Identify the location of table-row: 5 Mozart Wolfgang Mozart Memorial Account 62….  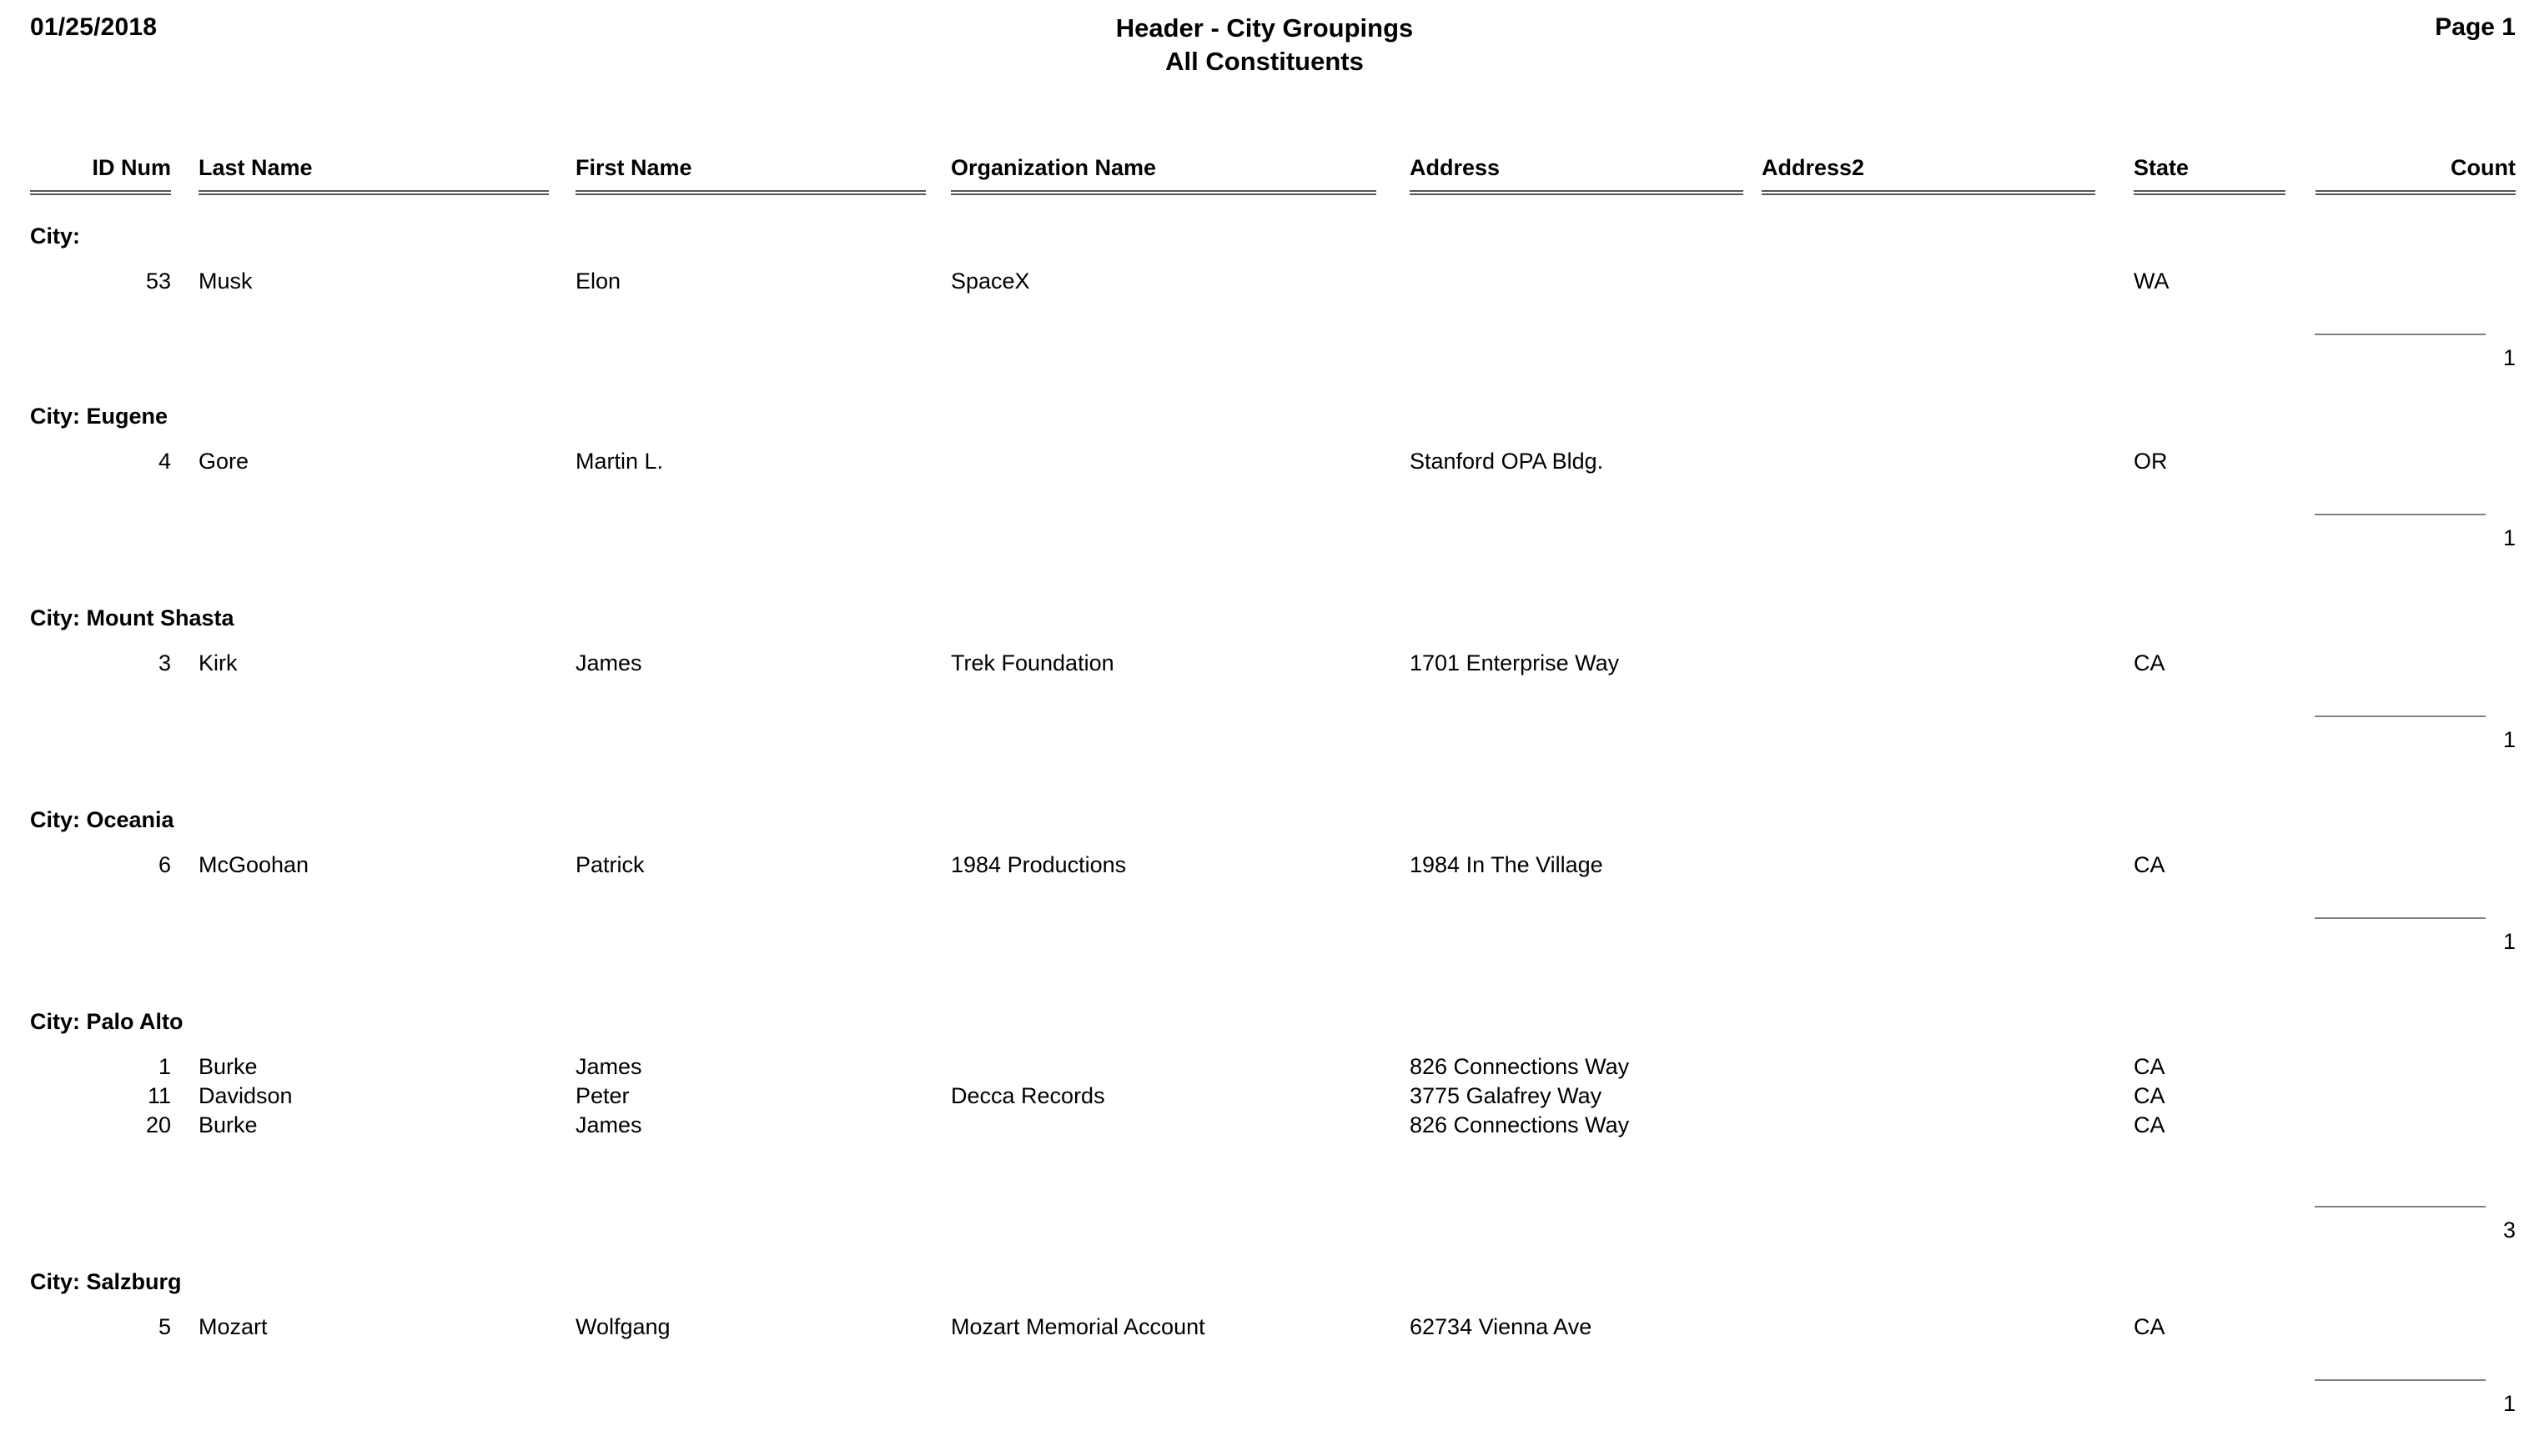
(1264, 1327).